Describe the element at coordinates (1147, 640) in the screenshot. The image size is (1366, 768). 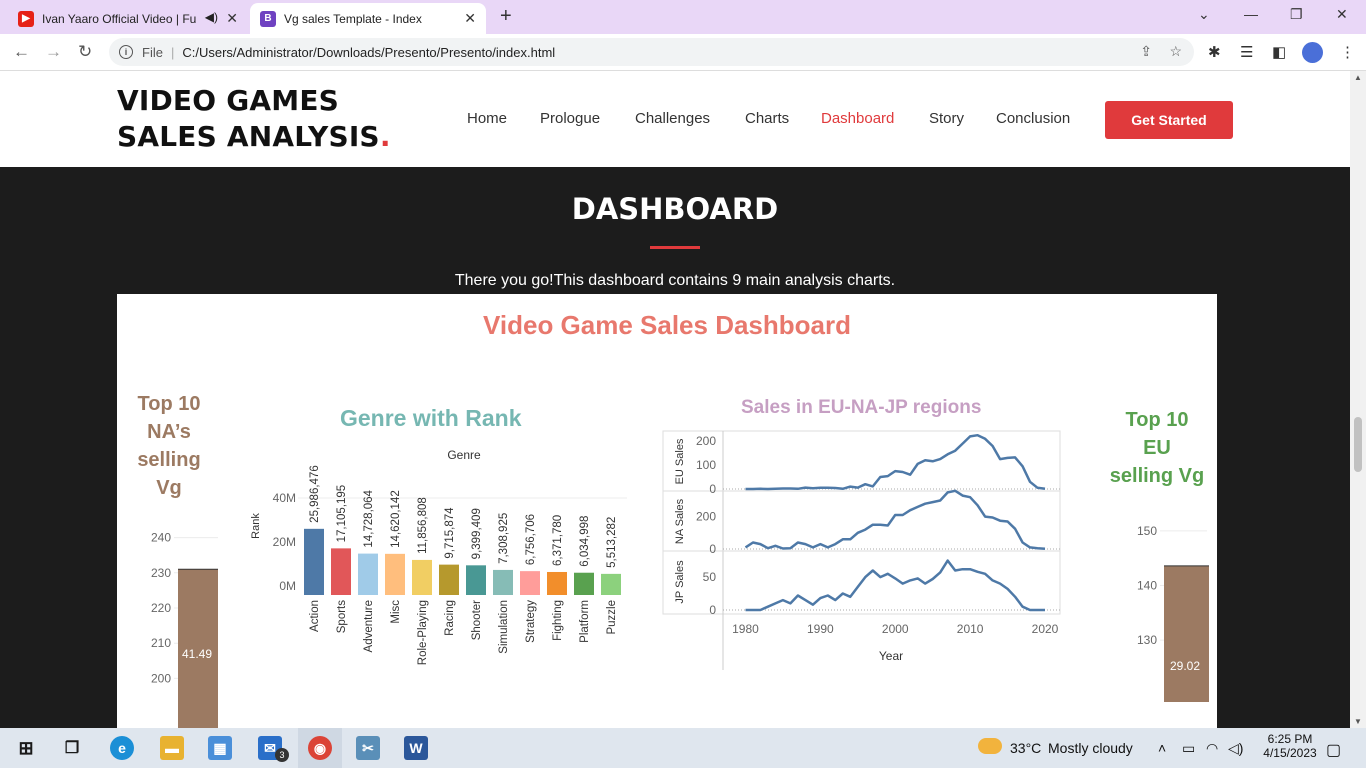
I see `eu-top10-tick-label: 130` at that location.